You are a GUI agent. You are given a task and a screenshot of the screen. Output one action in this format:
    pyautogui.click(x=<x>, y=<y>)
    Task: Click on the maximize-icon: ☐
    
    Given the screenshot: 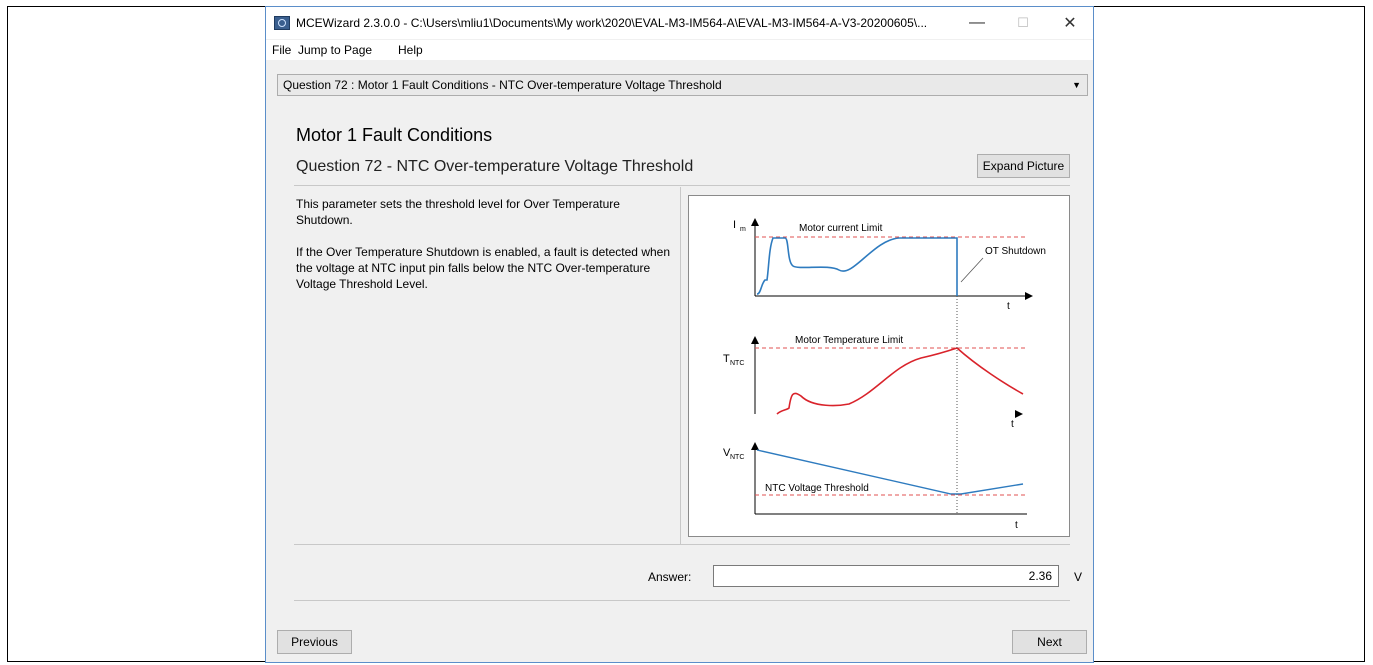 What is the action you would take?
    pyautogui.click(x=1023, y=22)
    